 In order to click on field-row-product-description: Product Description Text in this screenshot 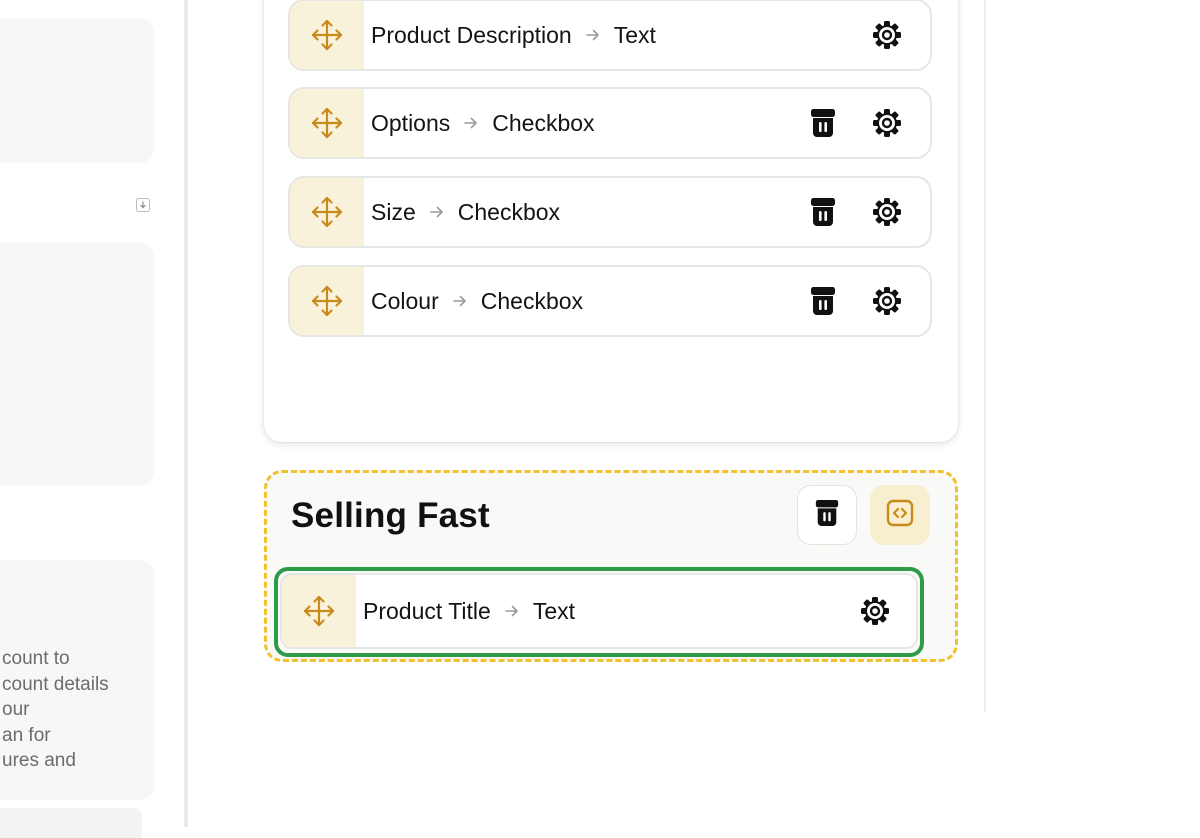, I will do `click(610, 35)`.